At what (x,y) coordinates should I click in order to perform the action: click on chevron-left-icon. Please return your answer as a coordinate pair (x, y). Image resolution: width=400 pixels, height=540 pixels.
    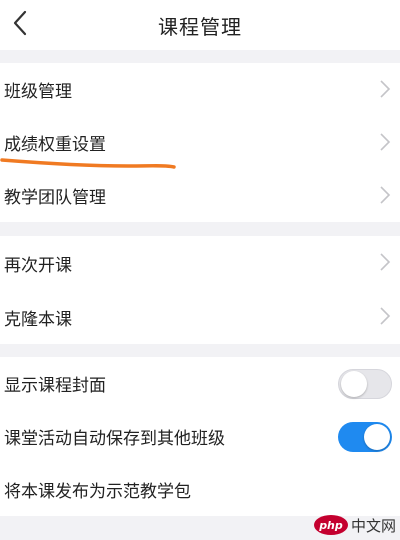
    Looking at the image, I should click on (20, 23).